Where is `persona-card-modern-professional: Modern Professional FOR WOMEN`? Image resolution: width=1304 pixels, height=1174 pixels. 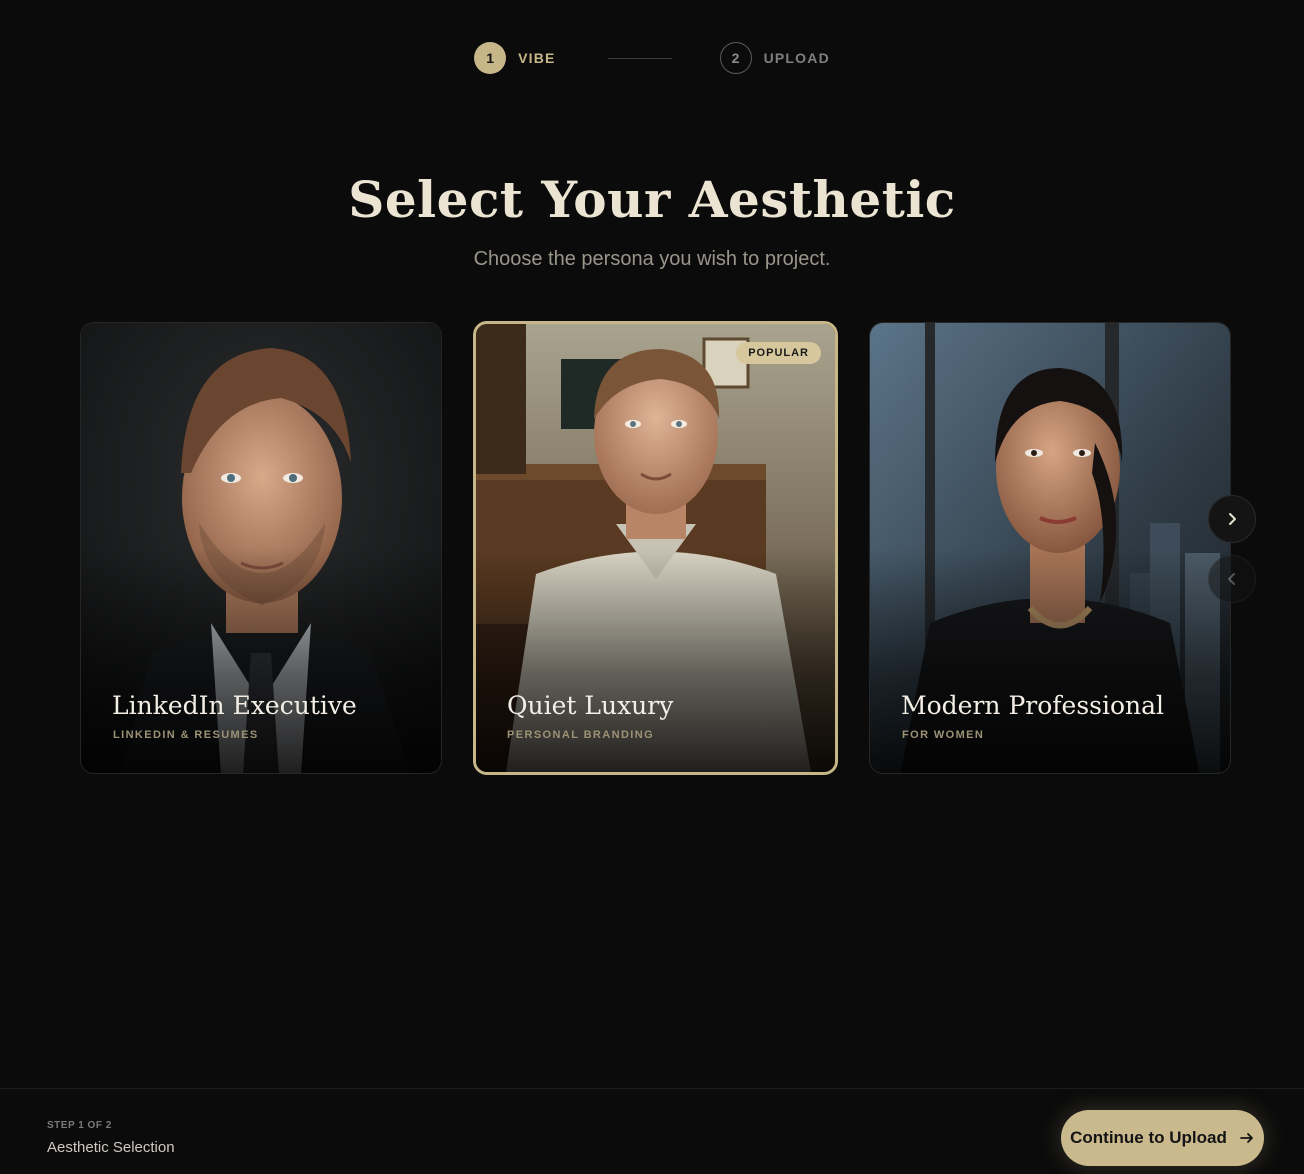 persona-card-modern-professional: Modern Professional FOR WOMEN is located at coordinates (1050, 548).